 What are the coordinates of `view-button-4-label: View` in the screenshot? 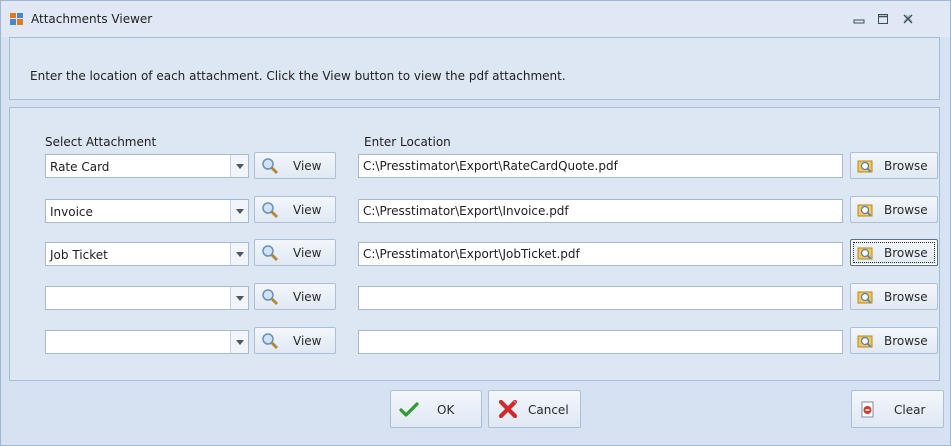 It's located at (307, 297).